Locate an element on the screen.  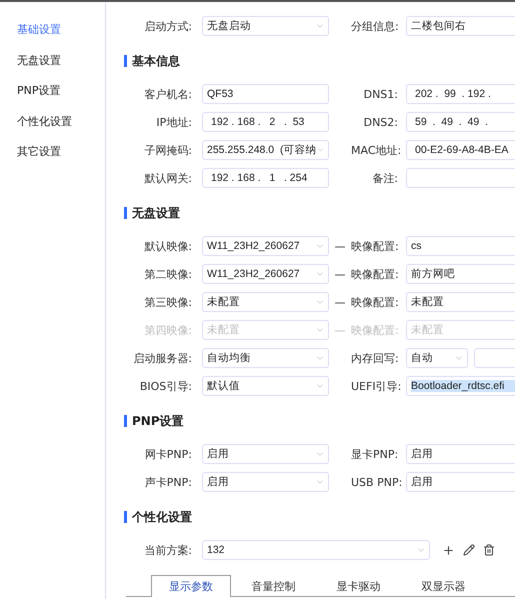
field-label: 显卡PNP: is located at coordinates (374, 454).